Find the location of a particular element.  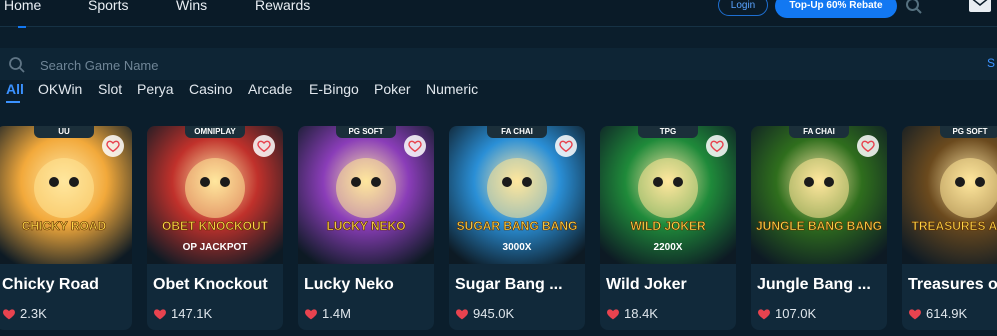

game-logo-text: LUCKY NEKO is located at coordinates (365, 226).